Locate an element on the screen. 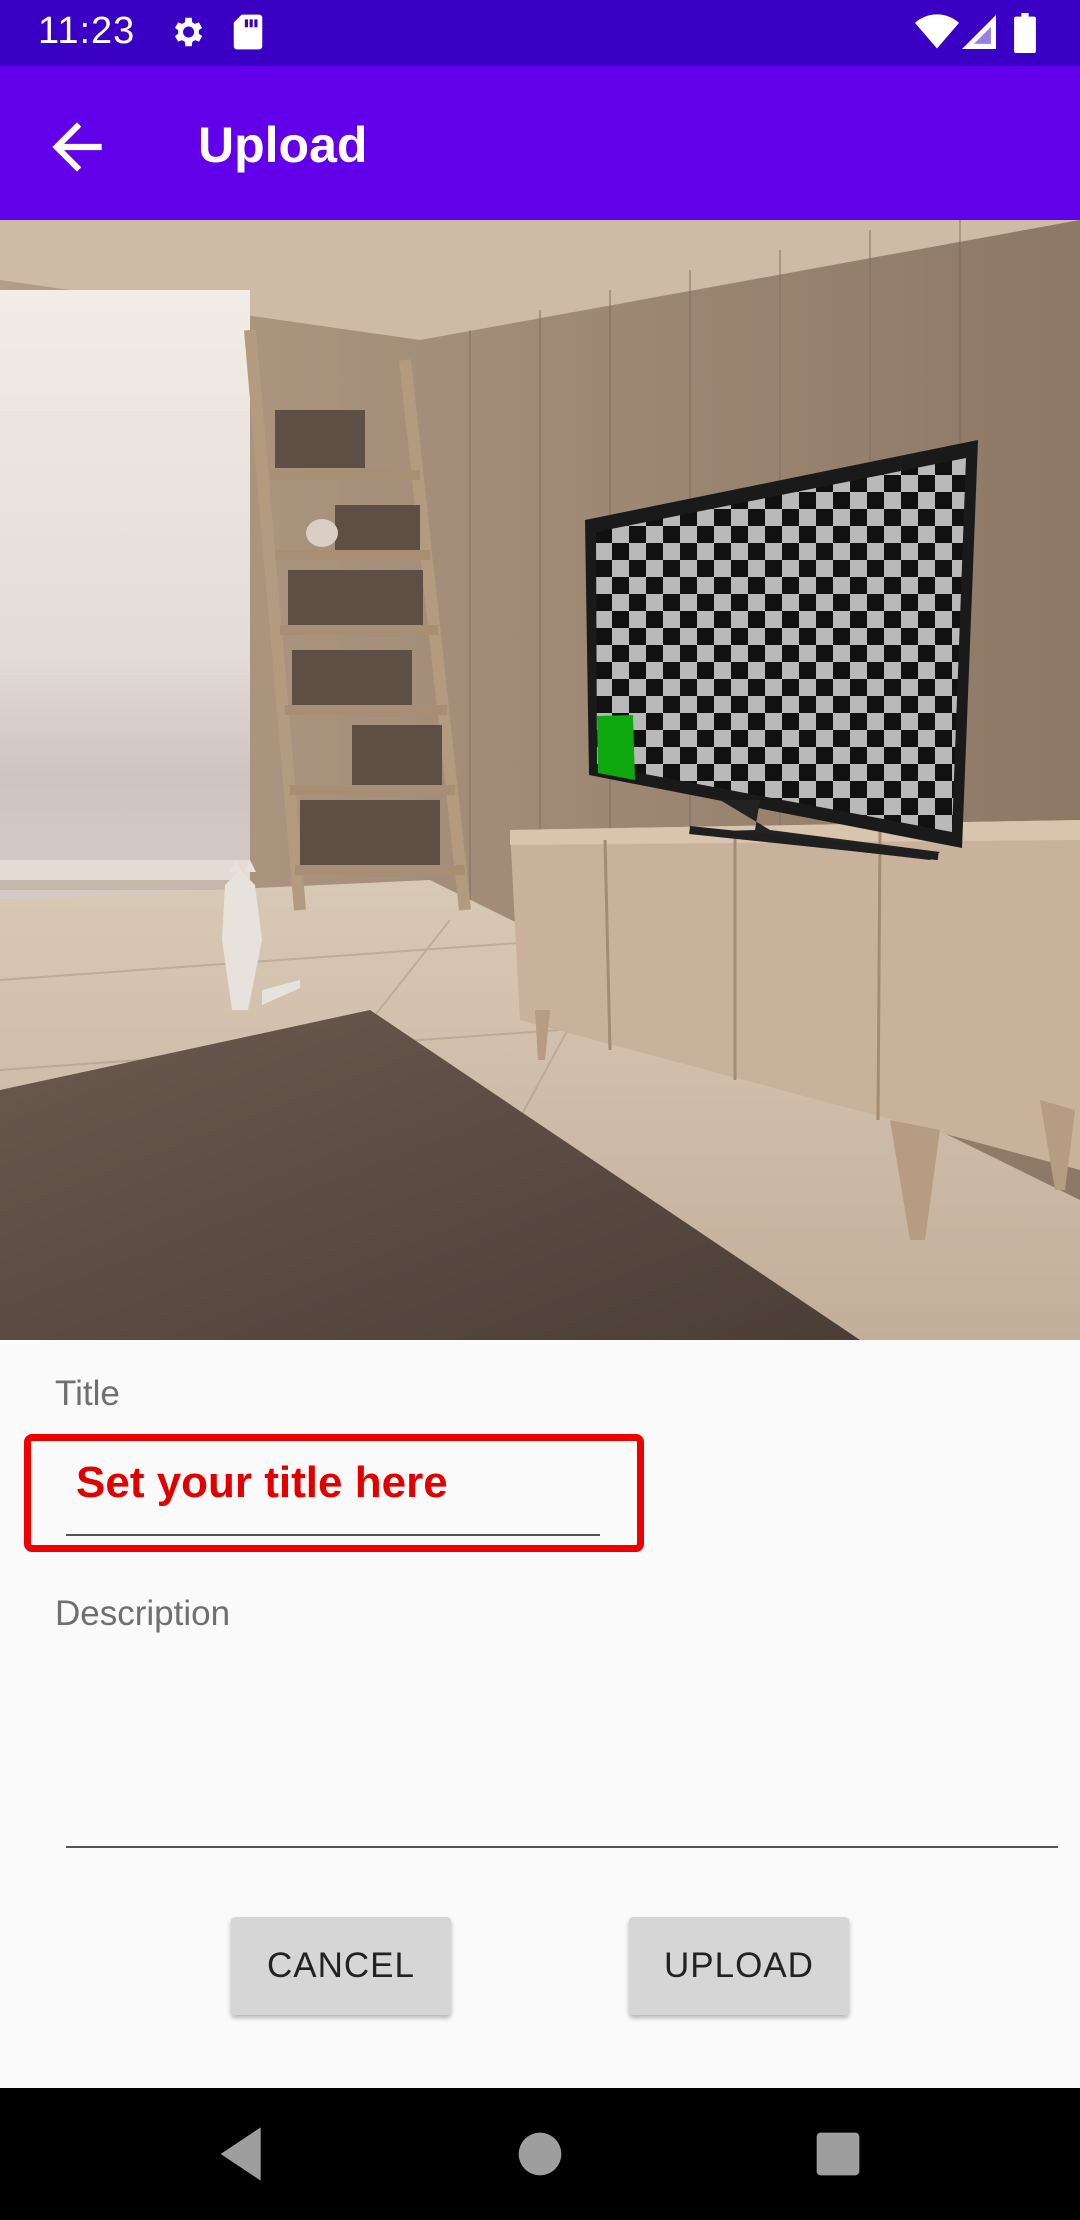 The height and width of the screenshot is (2220, 1080). recents-square-icon is located at coordinates (838, 2154).